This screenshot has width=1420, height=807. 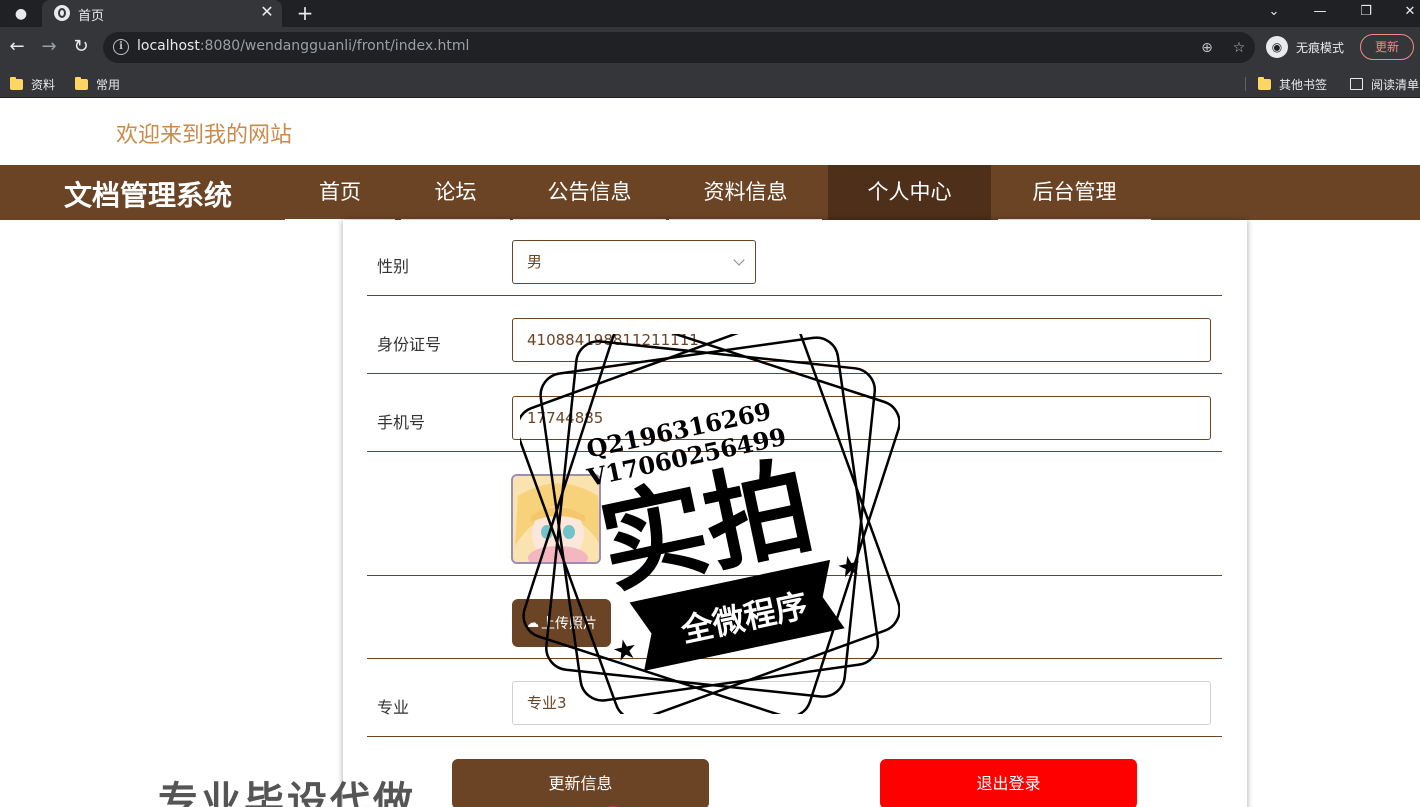 What do you see at coordinates (739, 260) in the screenshot?
I see `chevron-down-icon` at bounding box center [739, 260].